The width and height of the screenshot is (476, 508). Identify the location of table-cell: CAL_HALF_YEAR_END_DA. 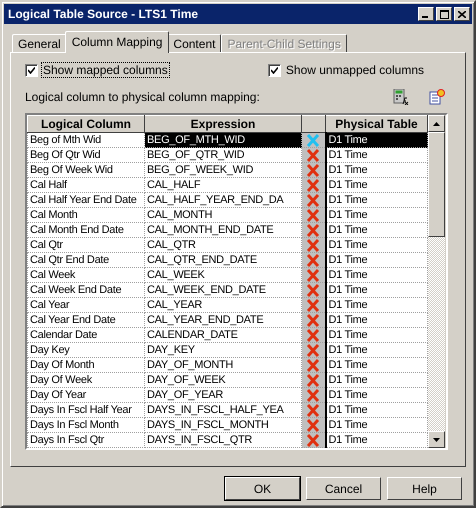
(223, 200).